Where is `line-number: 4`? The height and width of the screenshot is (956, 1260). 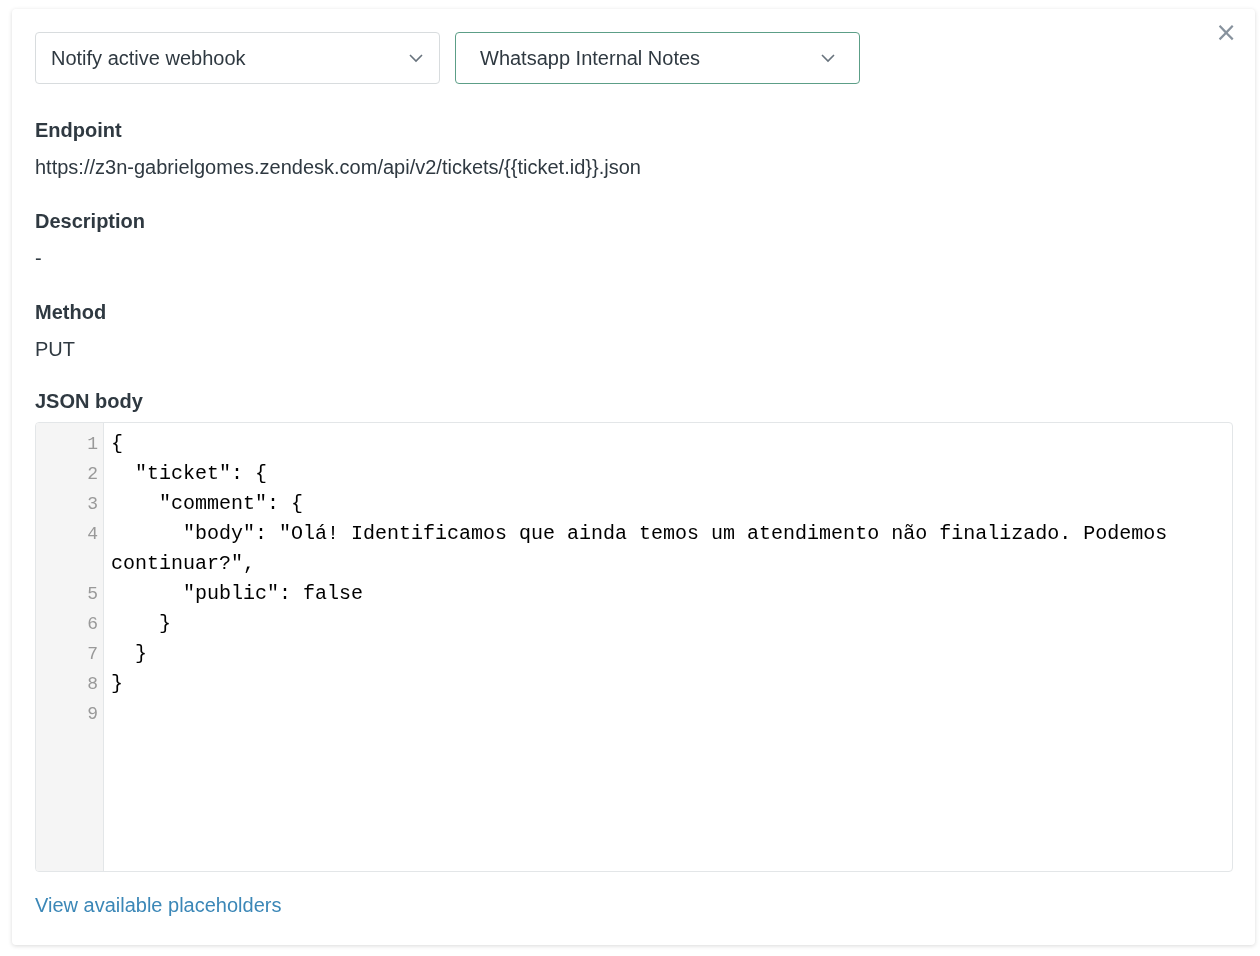 line-number: 4 is located at coordinates (92, 534).